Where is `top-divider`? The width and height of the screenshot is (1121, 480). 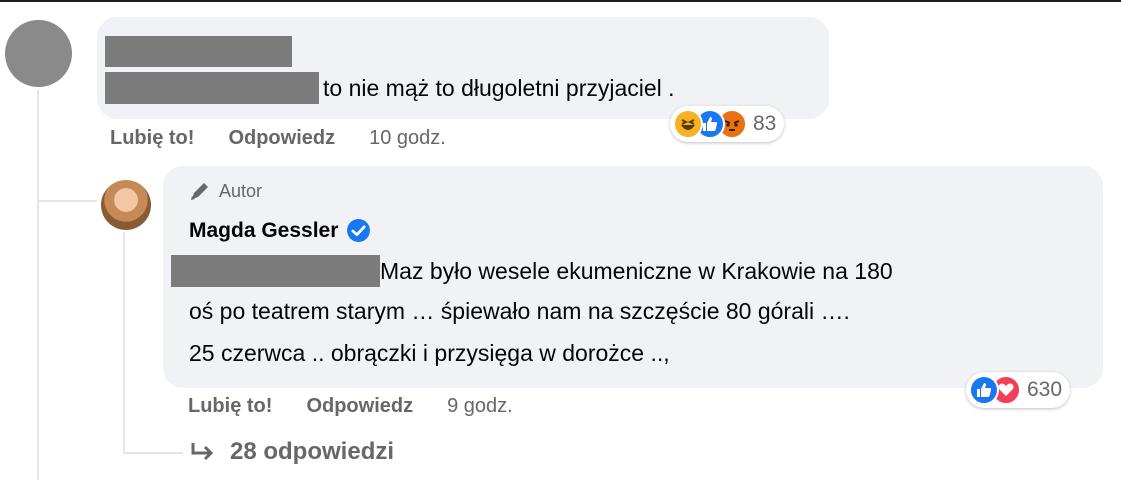
top-divider is located at coordinates (560, 1).